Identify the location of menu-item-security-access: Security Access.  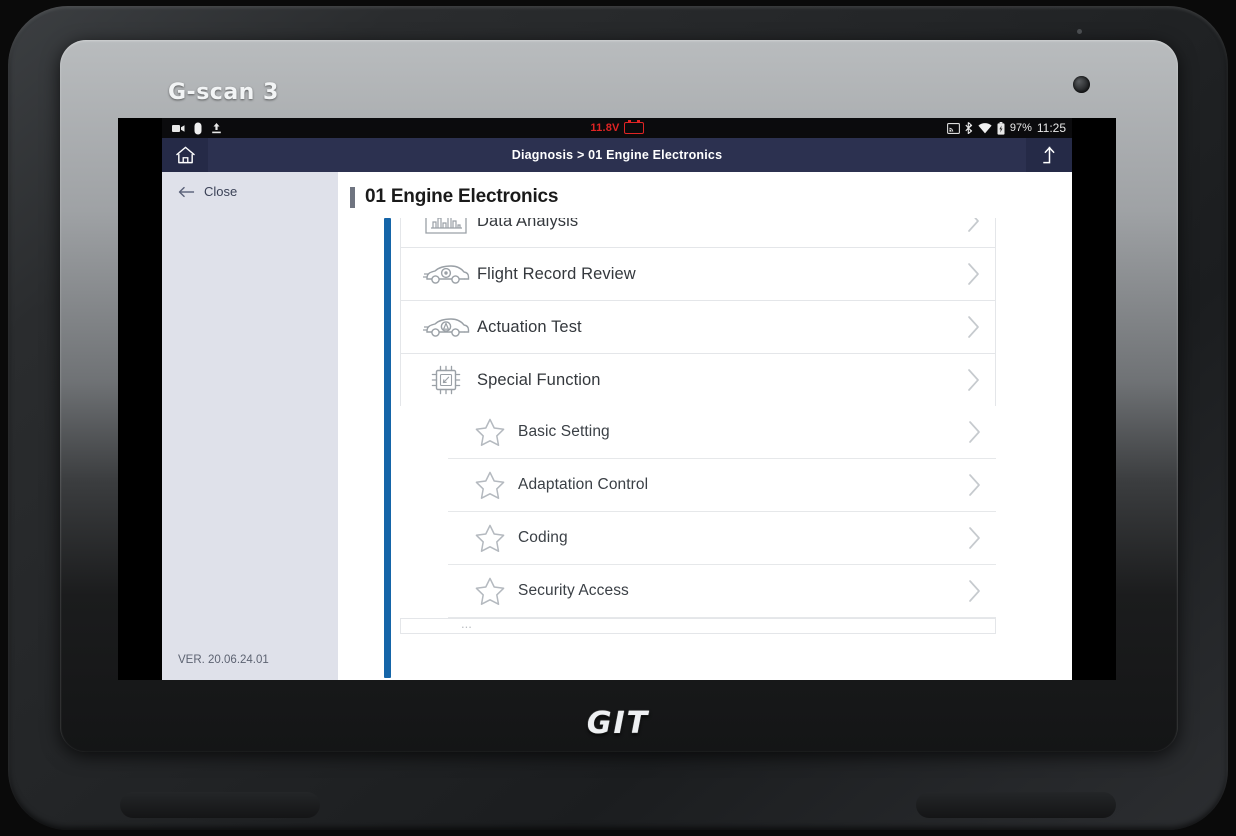
(722, 591).